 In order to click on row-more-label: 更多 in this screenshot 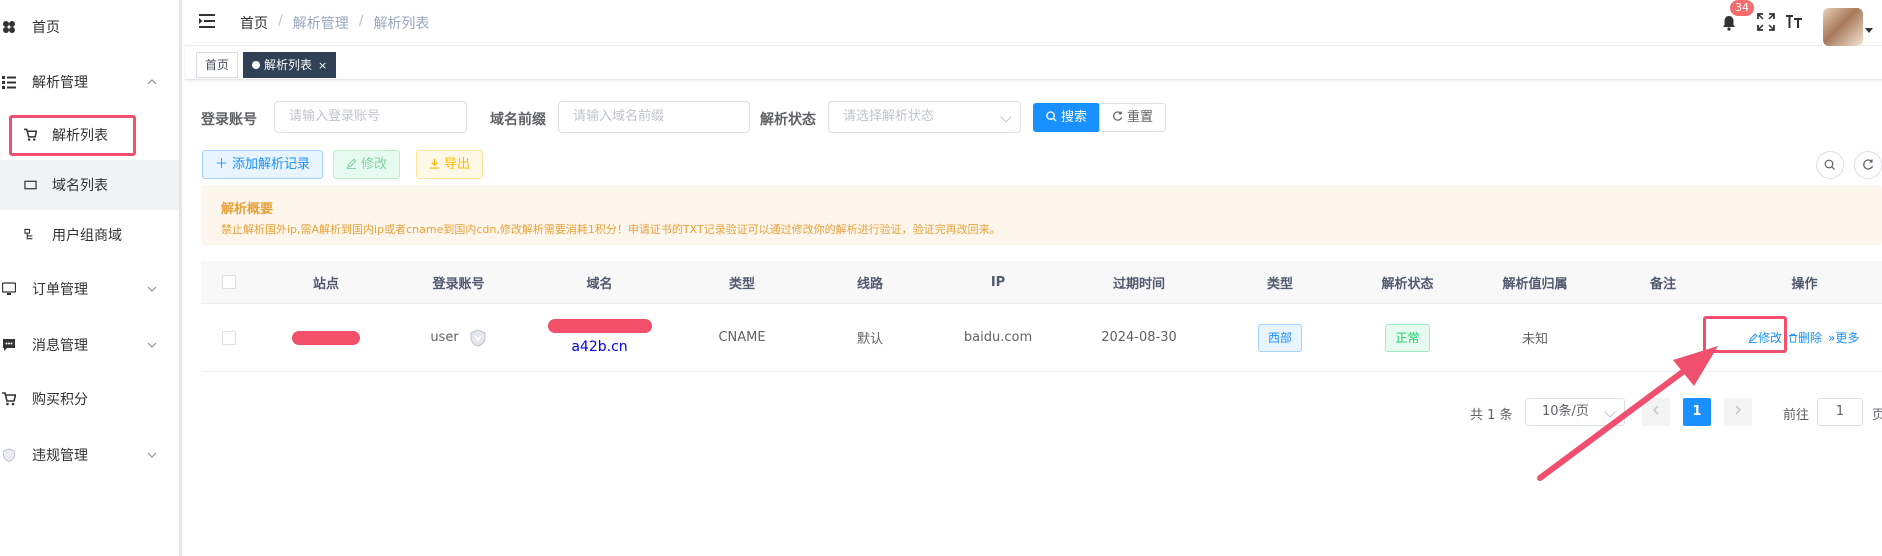, I will do `click(1847, 338)`.